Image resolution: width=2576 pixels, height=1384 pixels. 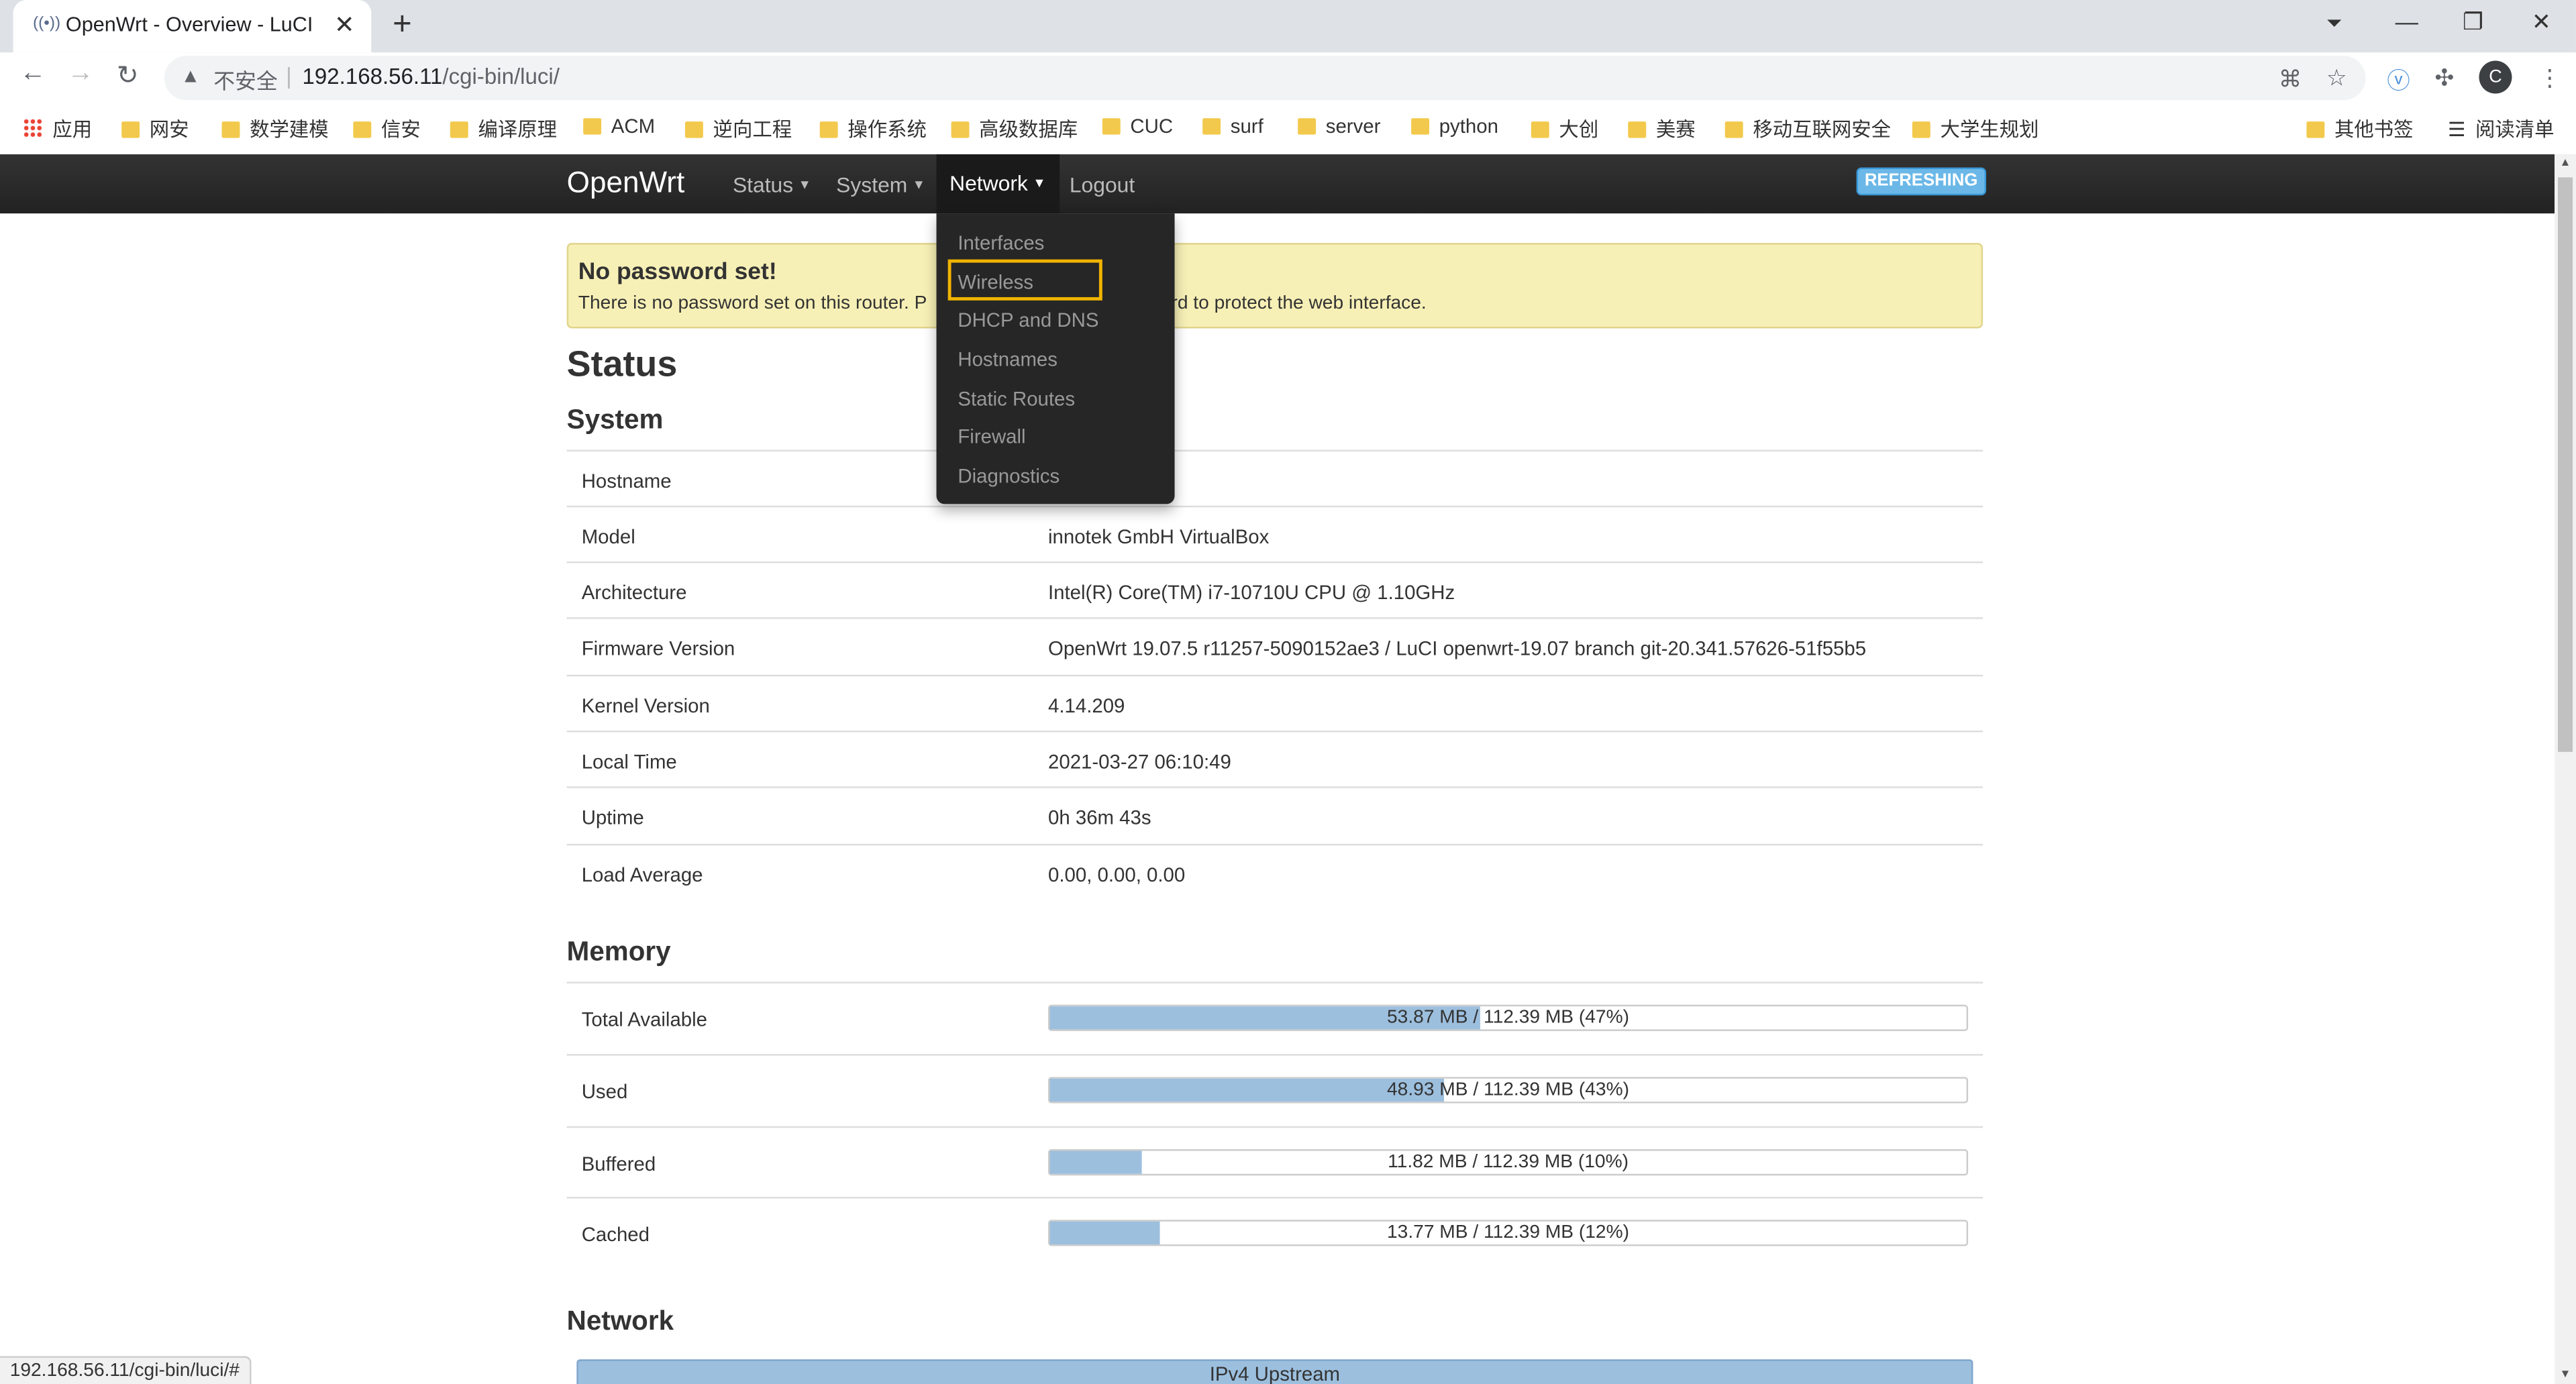 I want to click on bookmark-folder: 移动互联网安全, so click(x=1807, y=129).